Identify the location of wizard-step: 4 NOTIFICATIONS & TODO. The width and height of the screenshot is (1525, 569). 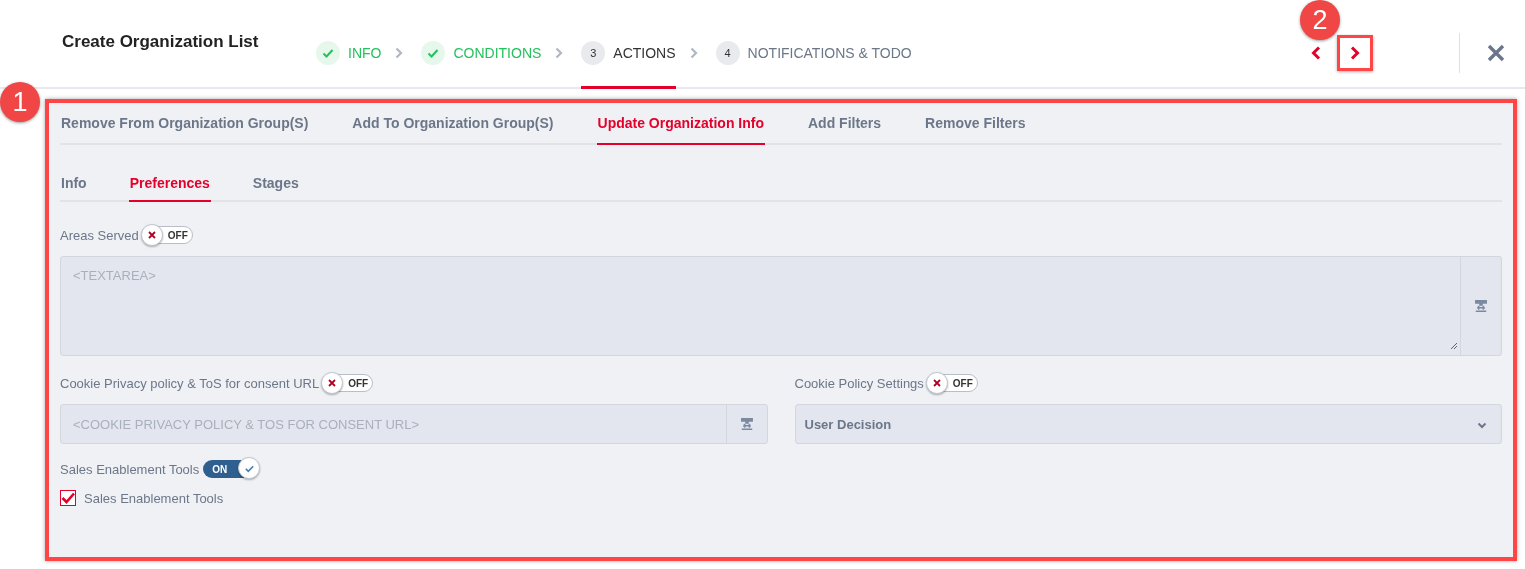
(813, 44).